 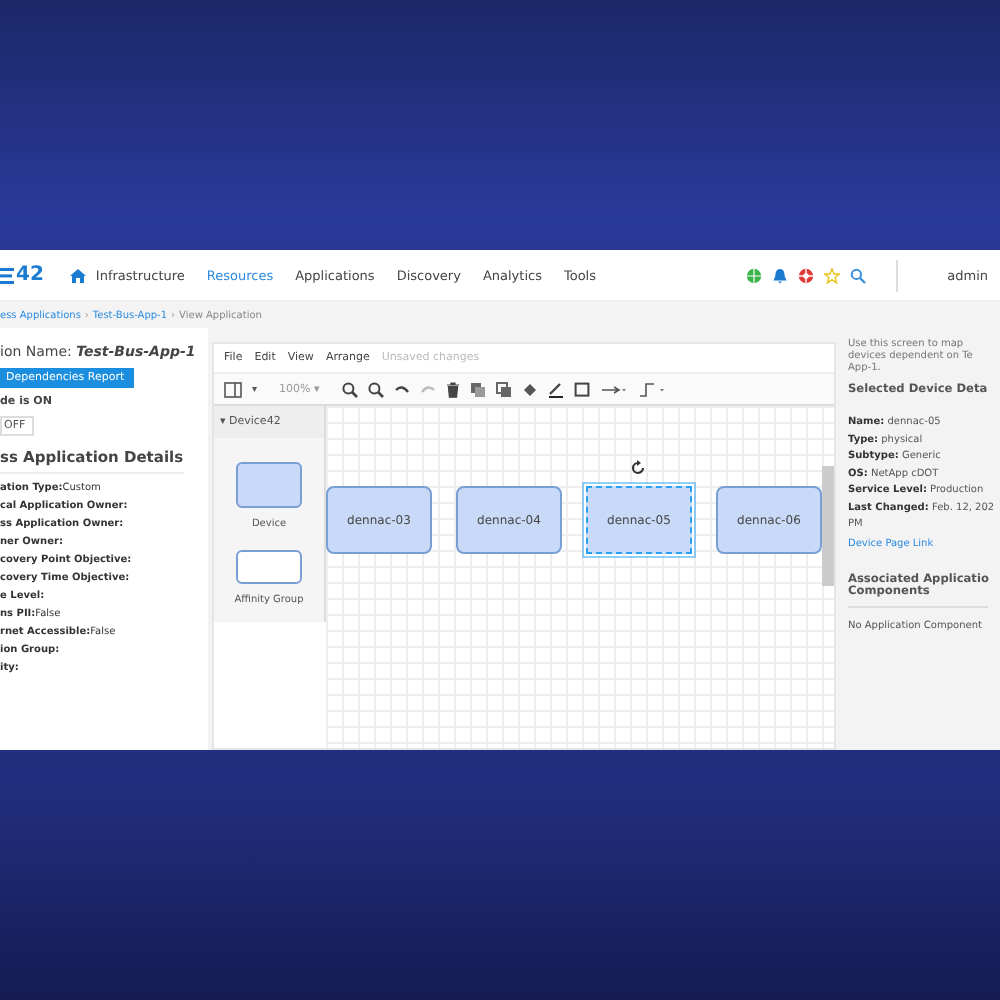 What do you see at coordinates (30, 275) in the screenshot?
I see `logo-text: 42` at bounding box center [30, 275].